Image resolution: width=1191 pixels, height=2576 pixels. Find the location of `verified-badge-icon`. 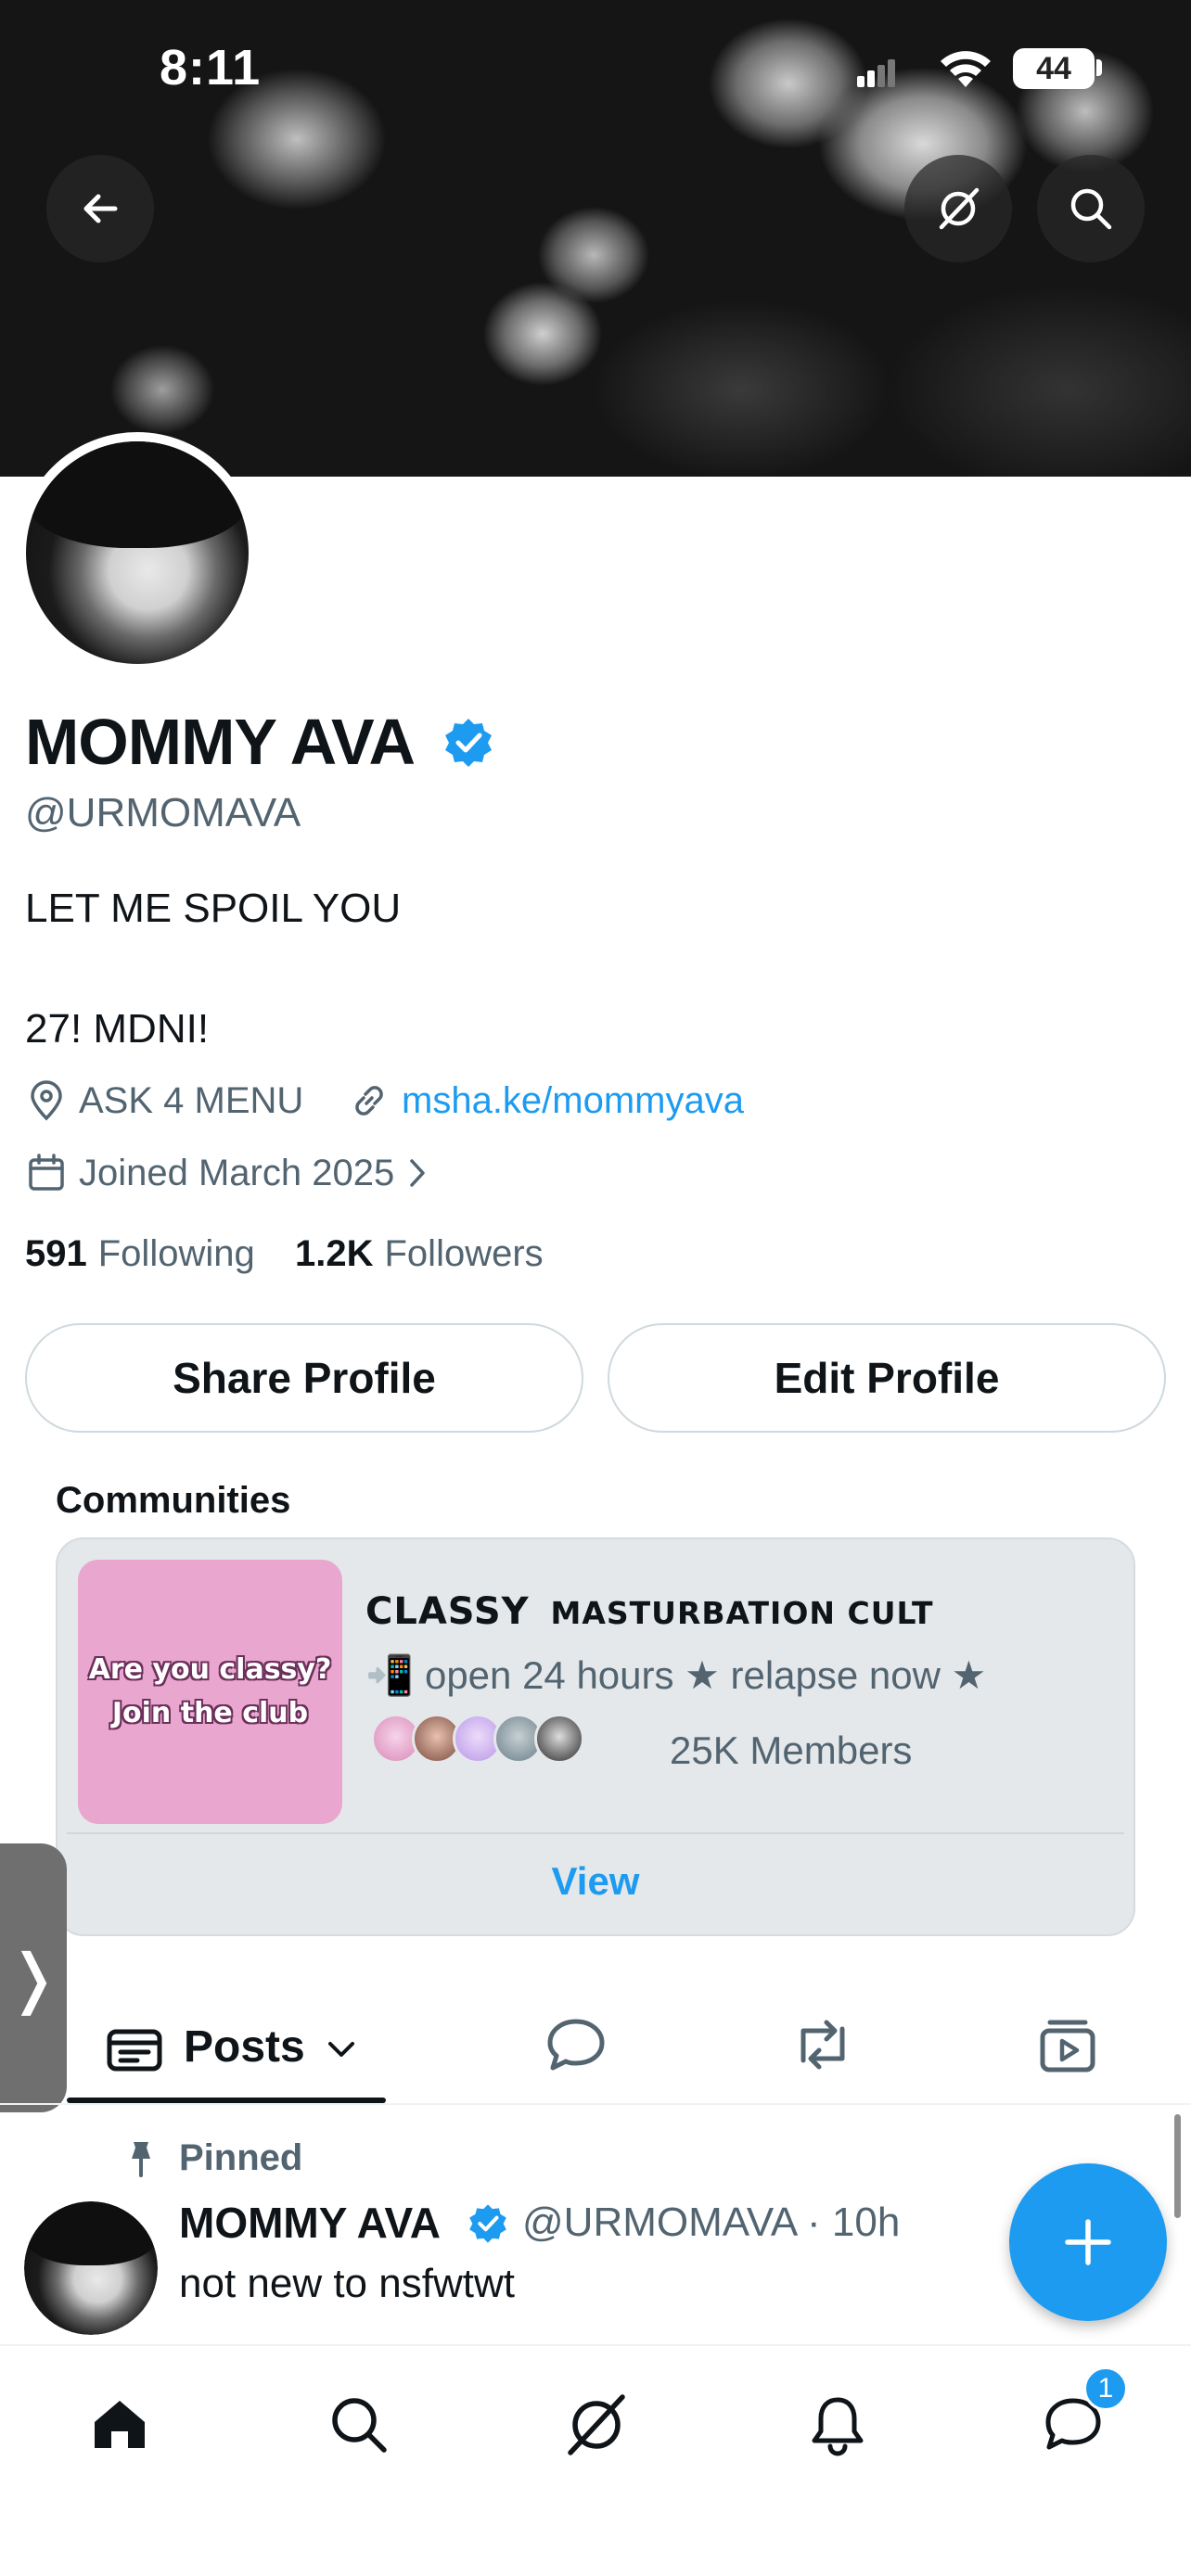

verified-badge-icon is located at coordinates (468, 743).